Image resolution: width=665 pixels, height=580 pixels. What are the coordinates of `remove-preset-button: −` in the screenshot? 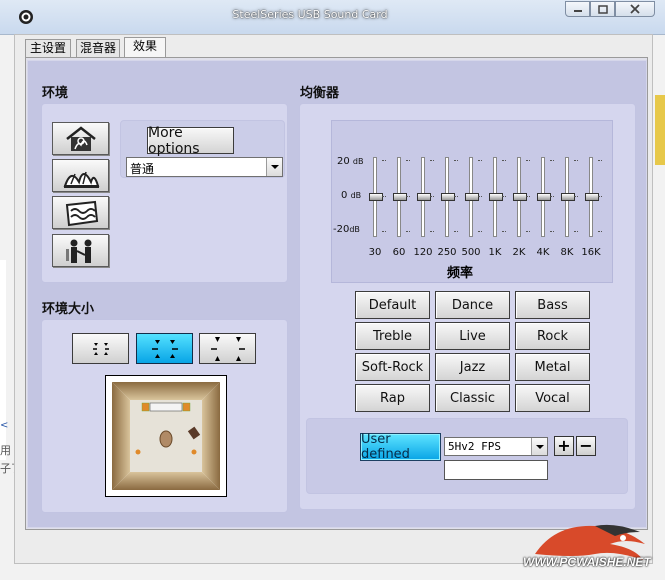 It's located at (586, 446).